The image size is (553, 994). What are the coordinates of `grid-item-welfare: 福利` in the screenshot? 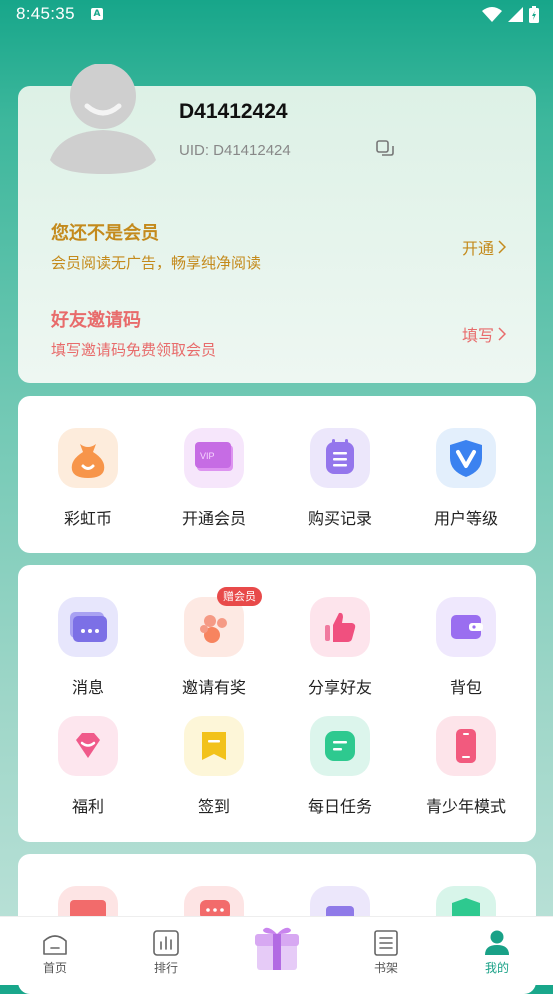 It's located at (88, 766).